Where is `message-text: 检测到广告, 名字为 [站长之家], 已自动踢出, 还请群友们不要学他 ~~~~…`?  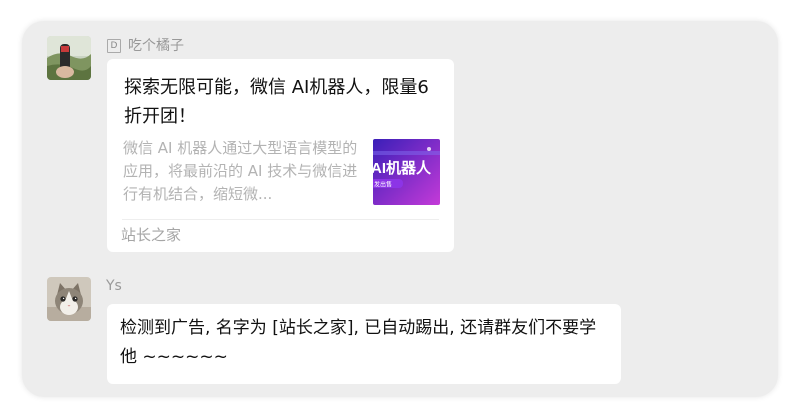 message-text: 检测到广告, 名字为 [站长之家], 已自动踢出, 还请群友们不要学他 ~~~~… is located at coordinates (358, 342).